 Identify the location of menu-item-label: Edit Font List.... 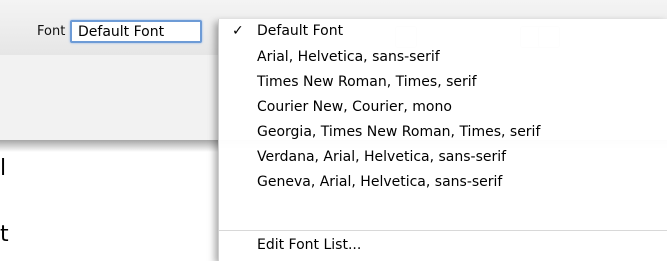
(309, 245).